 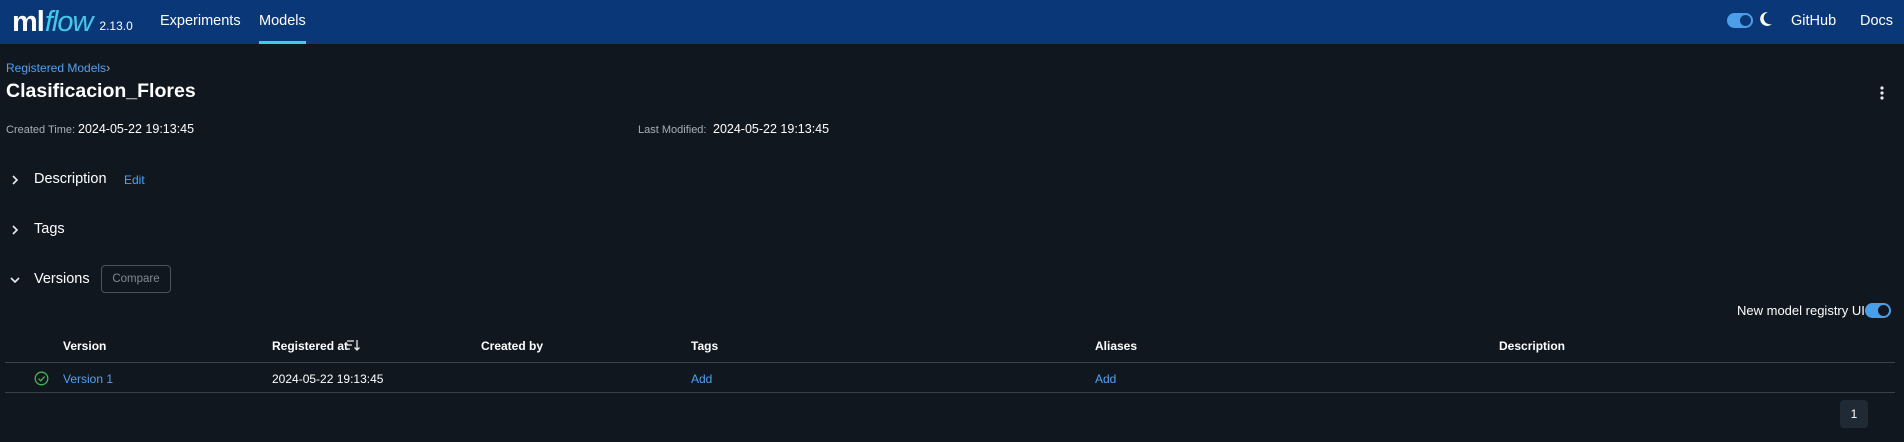 I want to click on column-header-created-by: Created by, so click(x=512, y=346).